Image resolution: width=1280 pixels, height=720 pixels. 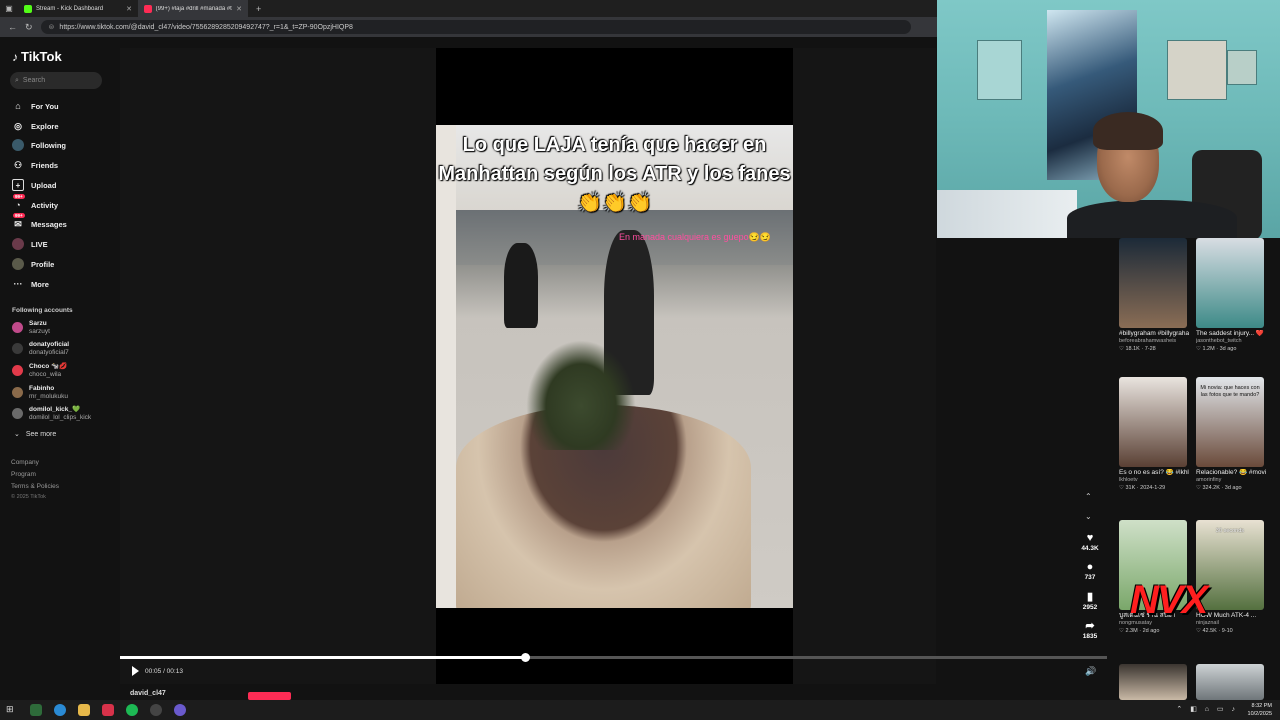 I want to click on bookmark-icon: ▮, so click(x=1090, y=597).